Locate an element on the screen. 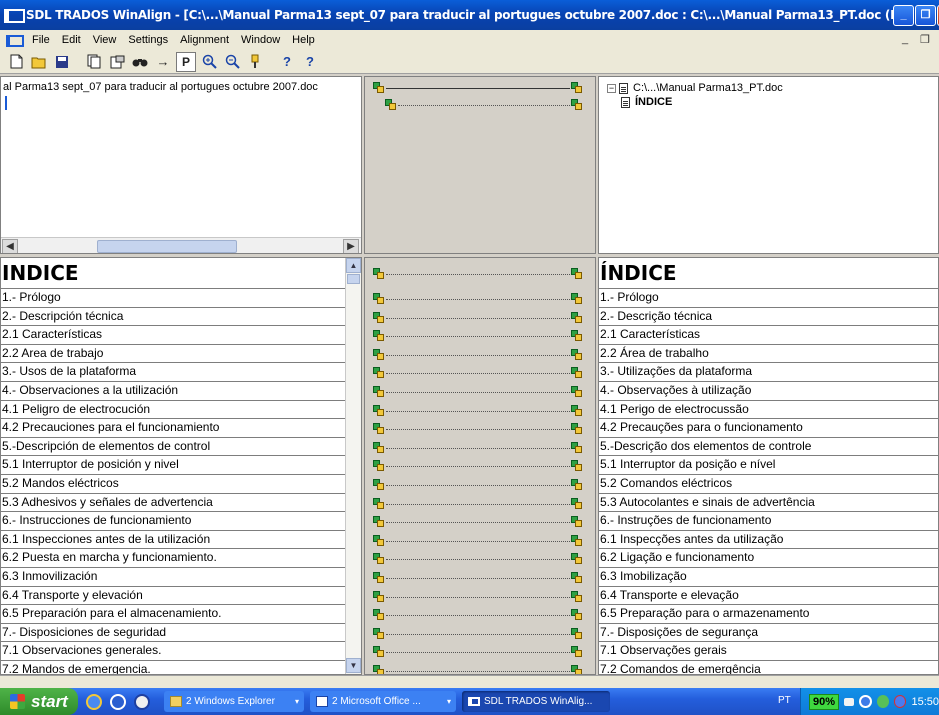 This screenshot has height=715, width=939. zoom-out-icon is located at coordinates (232, 62).